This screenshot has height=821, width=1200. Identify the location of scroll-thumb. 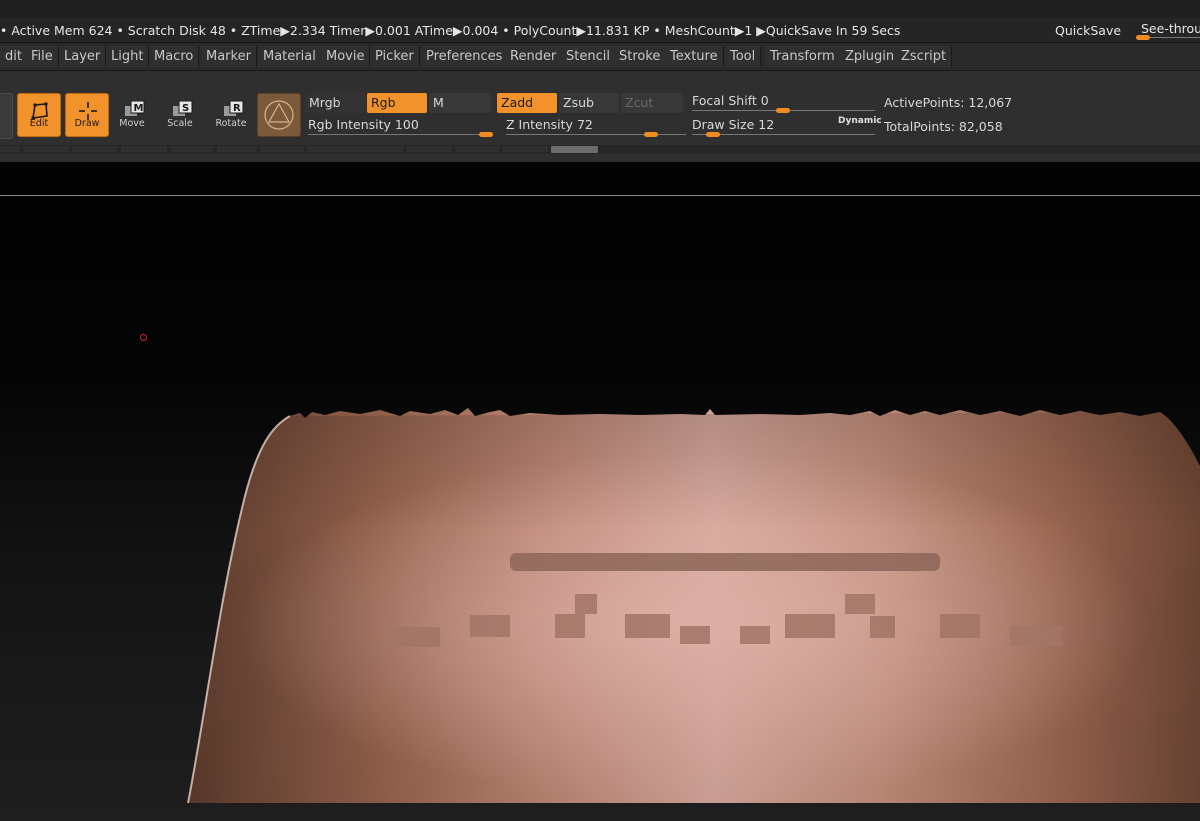
(574, 149).